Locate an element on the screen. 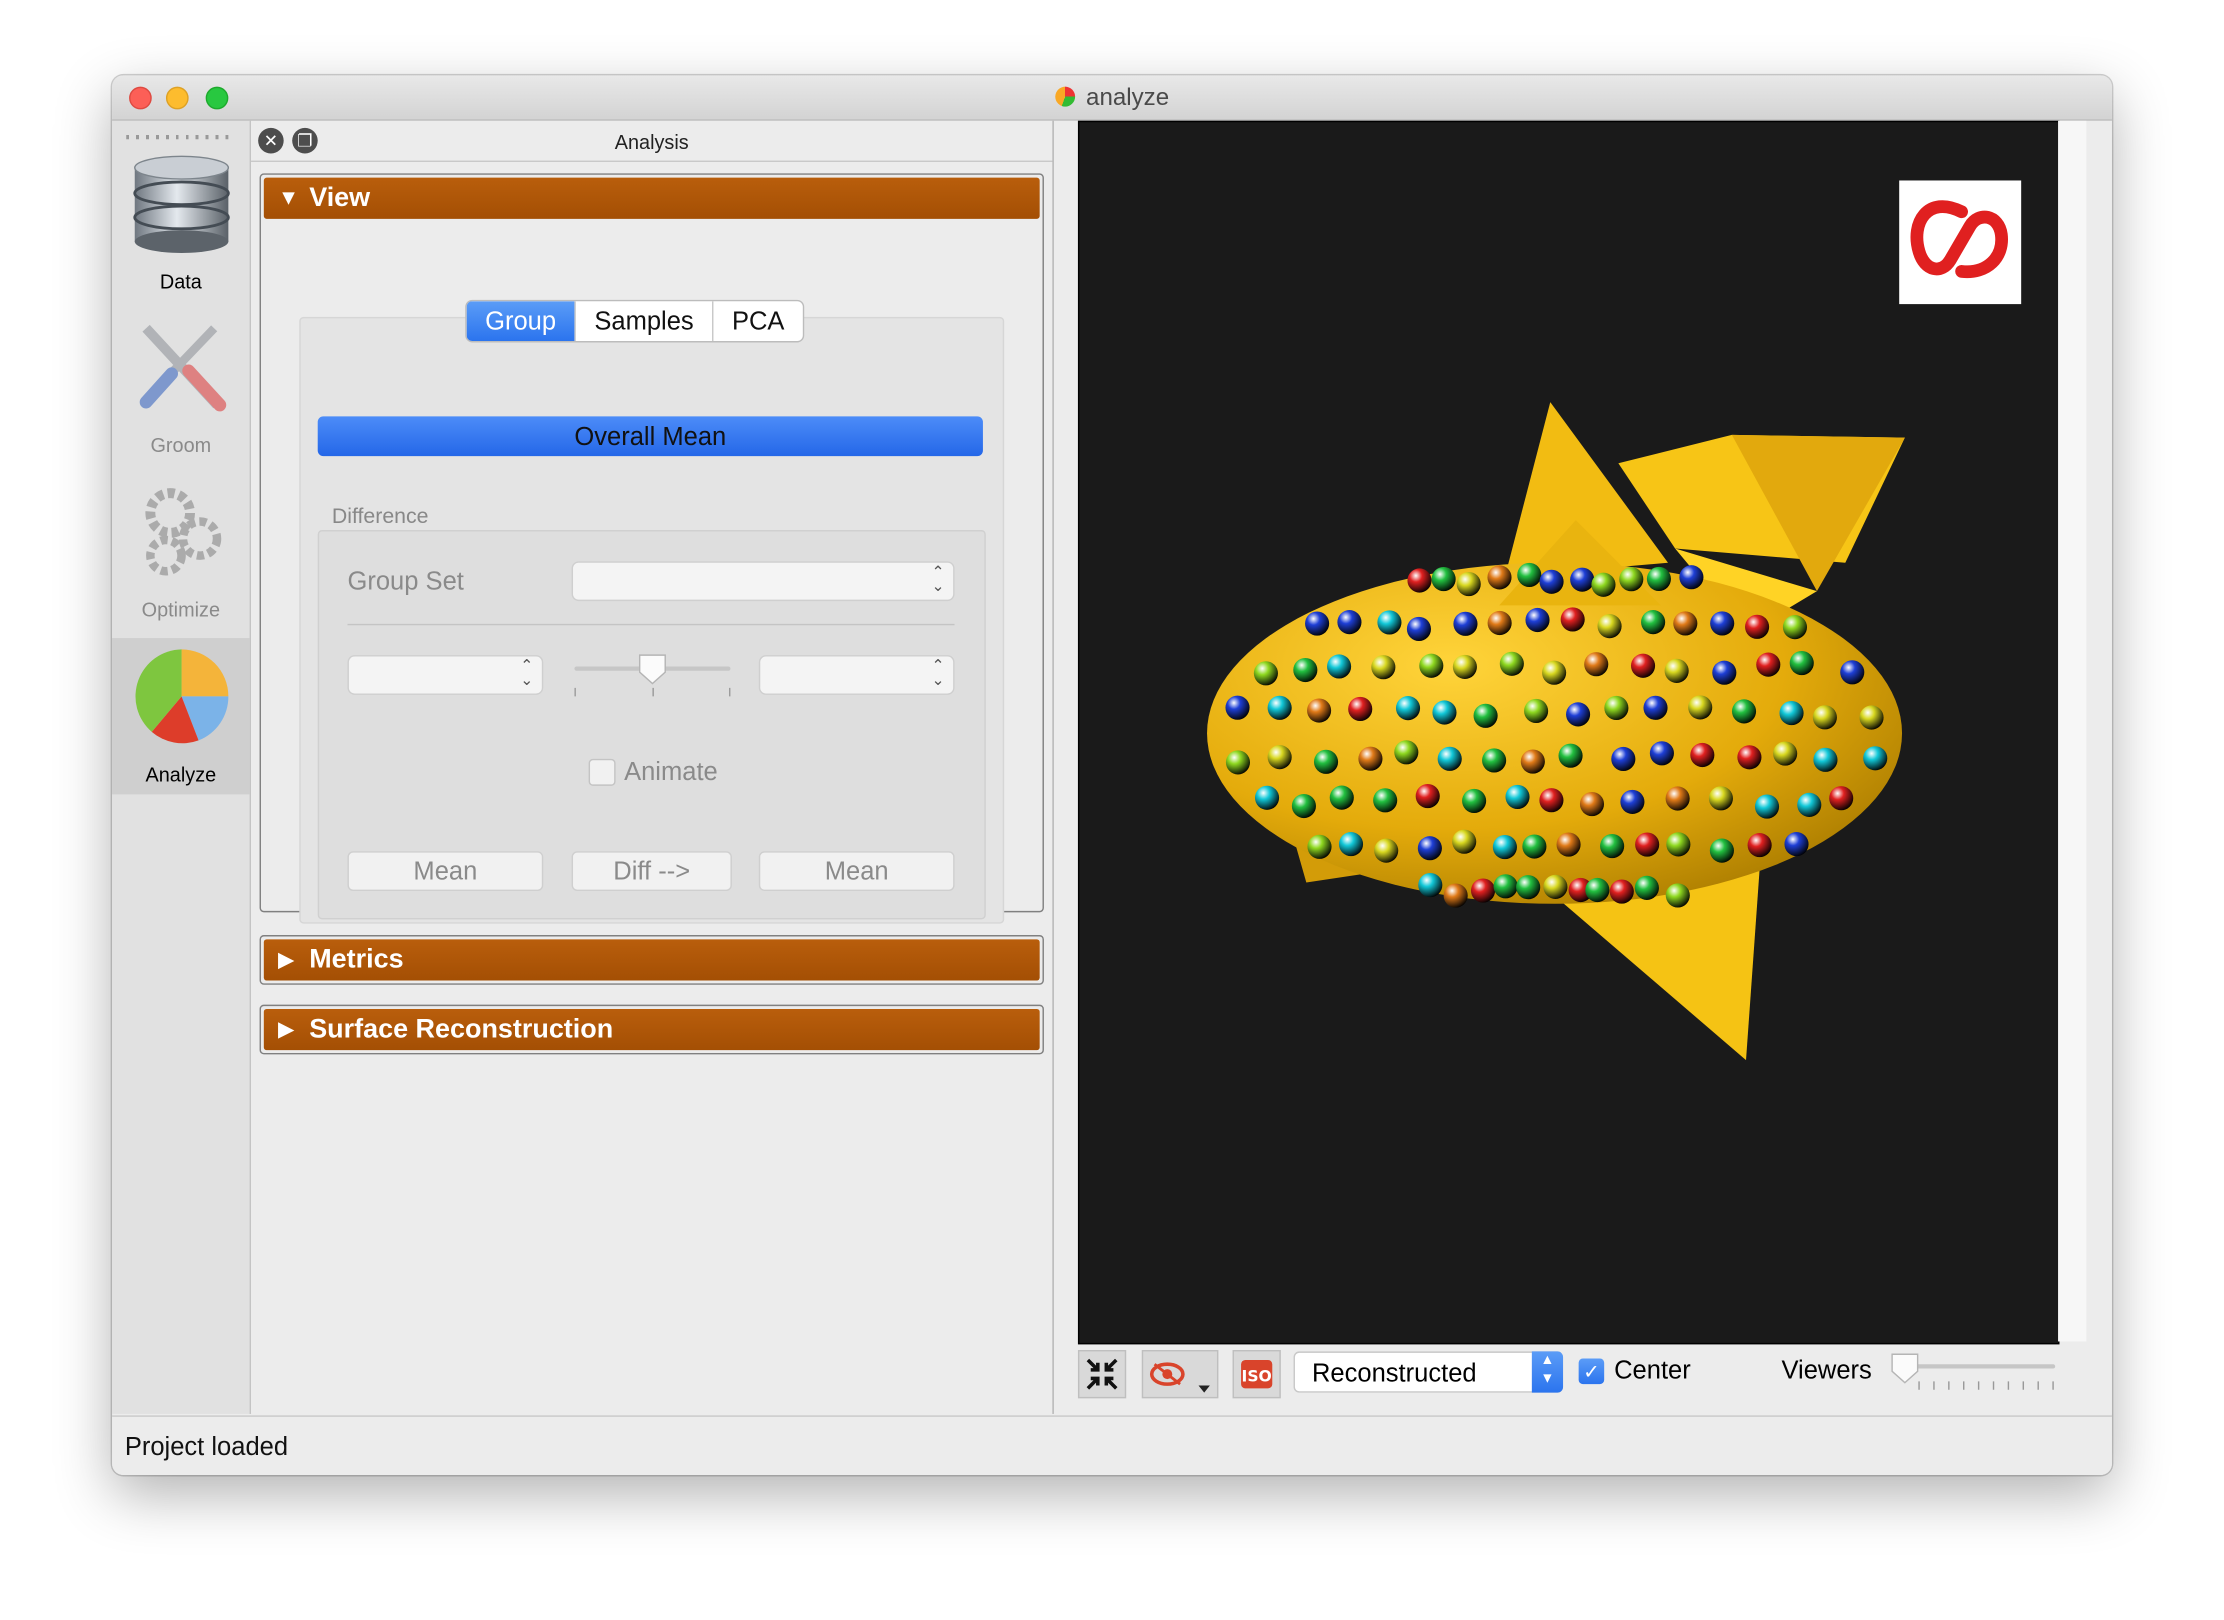 This screenshot has width=2224, height=1620. iso-icon: ISO is located at coordinates (1256, 1374).